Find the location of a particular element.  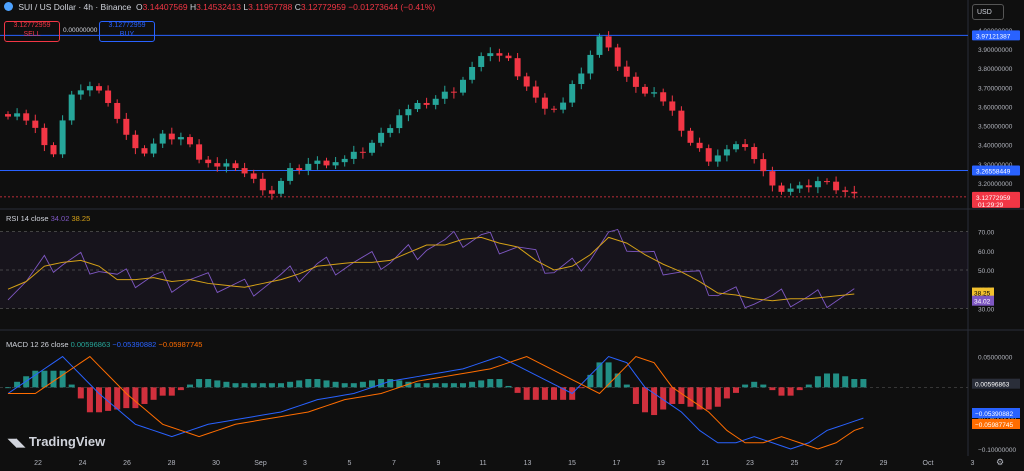

macd-tick-label: −0.10000000 is located at coordinates (997, 450).